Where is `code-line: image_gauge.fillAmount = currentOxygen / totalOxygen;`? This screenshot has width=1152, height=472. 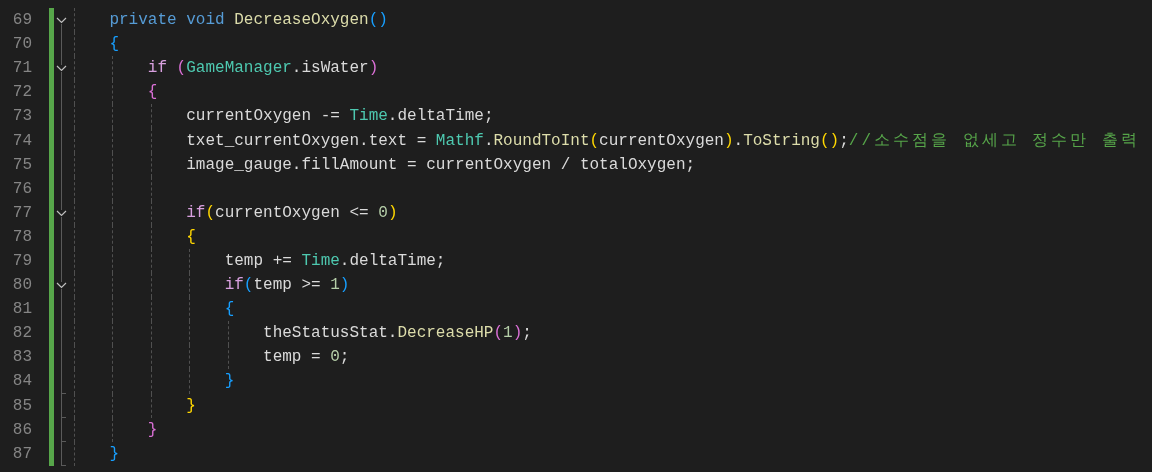
code-line: image_gauge.fillAmount = currentOxygen / totalOxygen; is located at coordinates (440, 164).